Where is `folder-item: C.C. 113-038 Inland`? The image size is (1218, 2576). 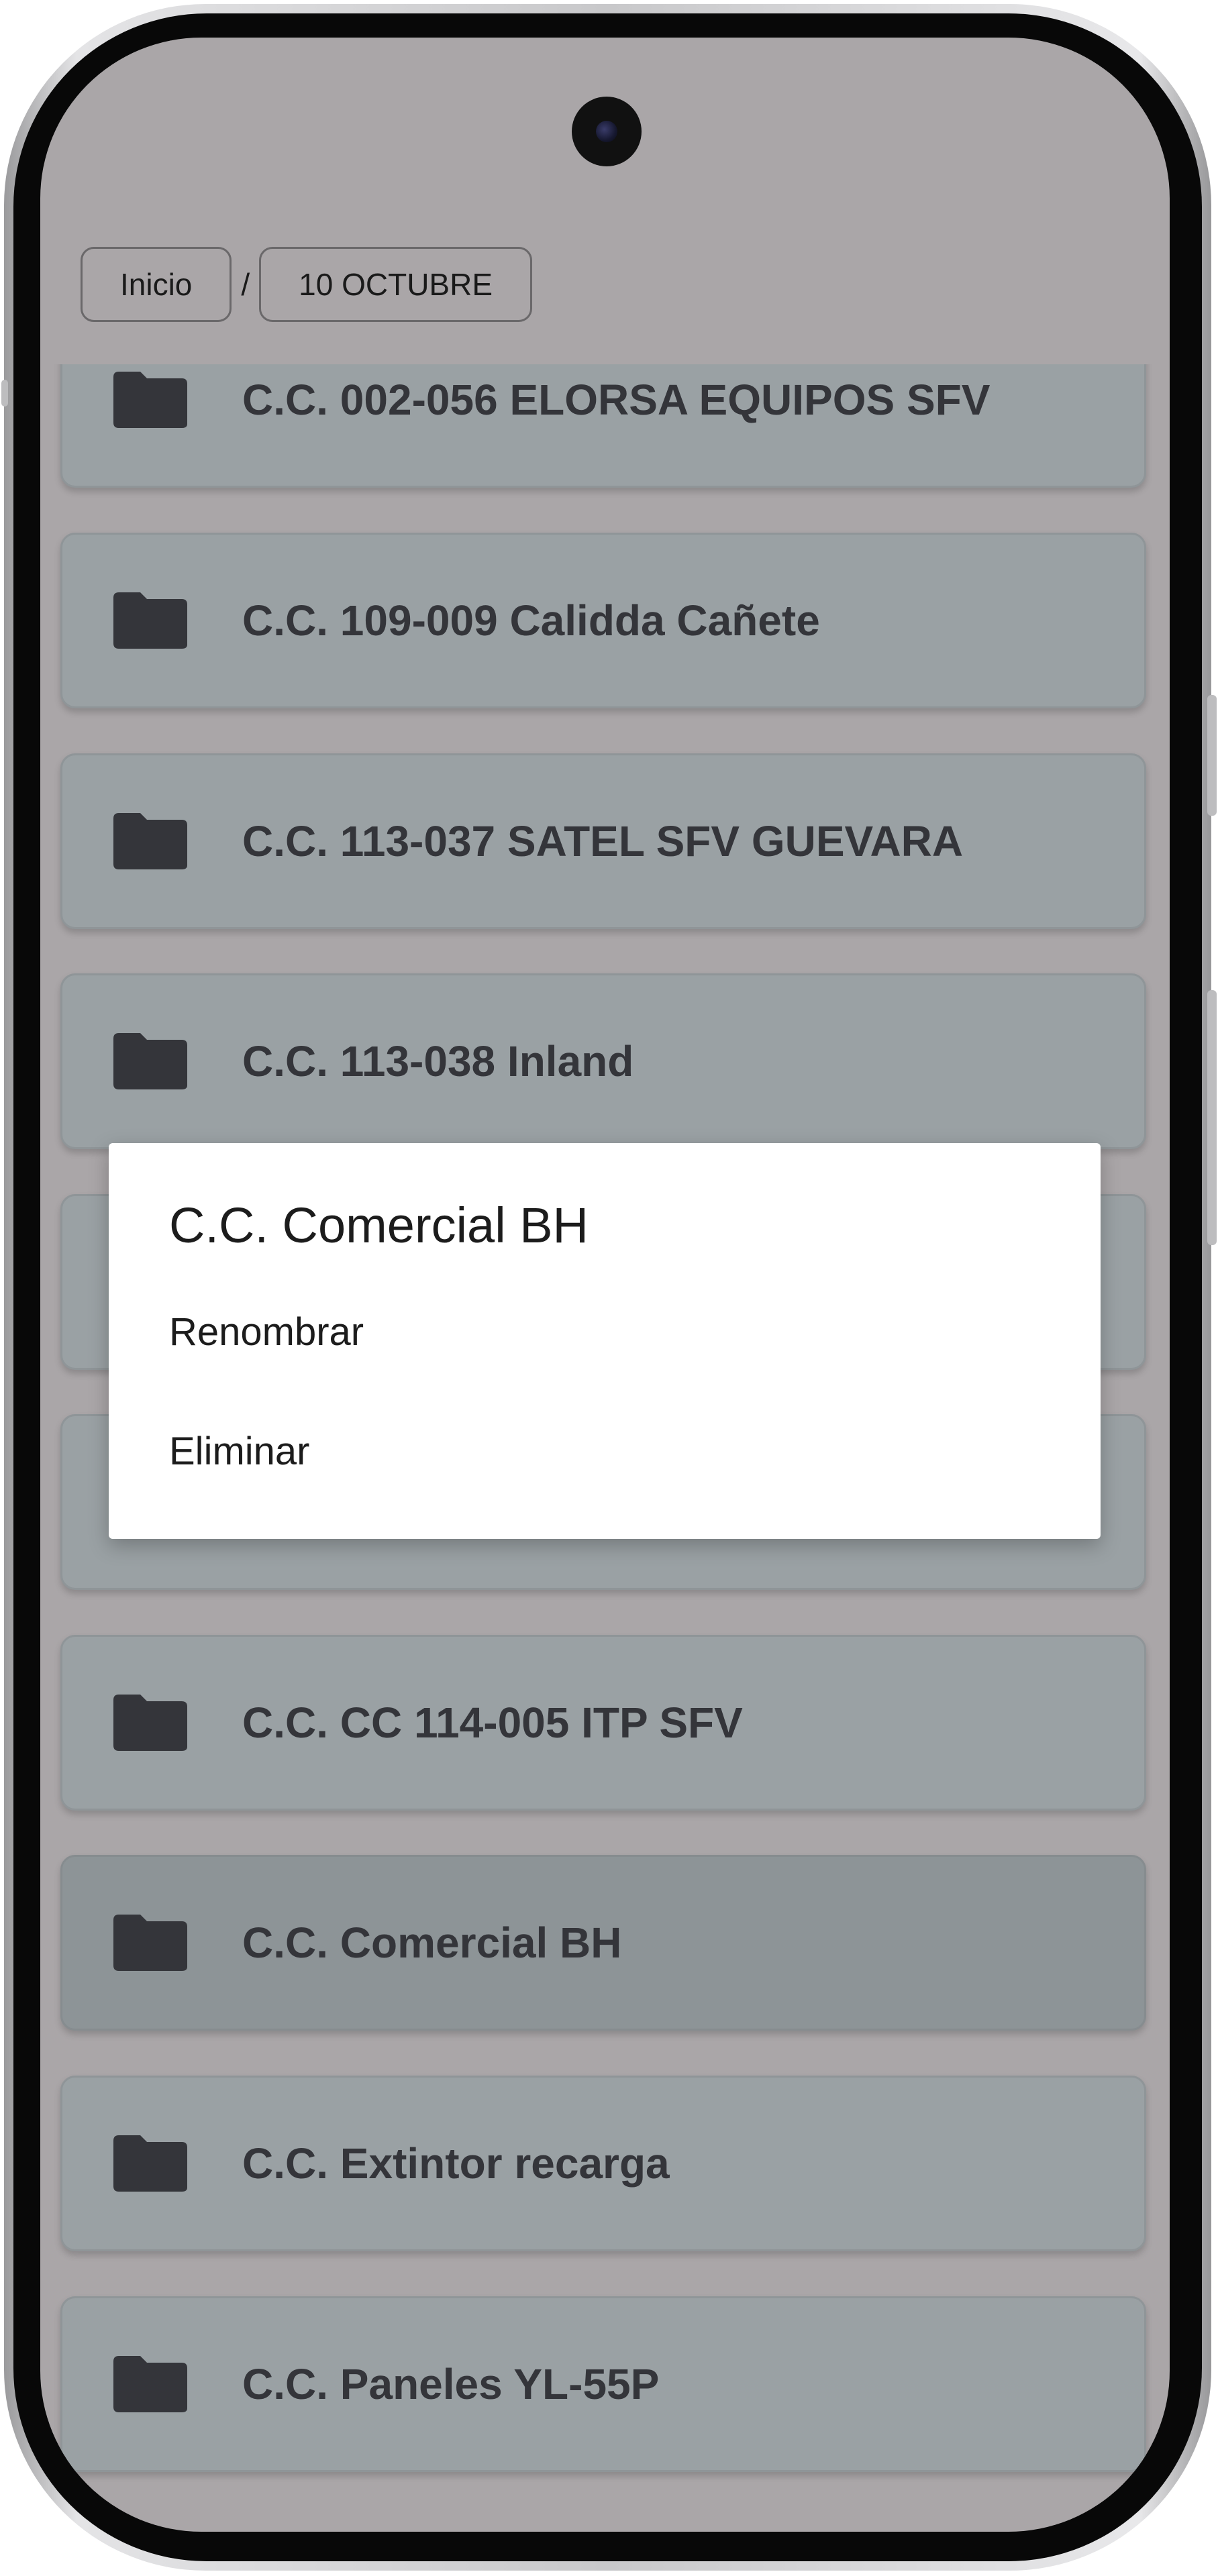
folder-item: C.C. 113-038 Inland is located at coordinates (603, 1061).